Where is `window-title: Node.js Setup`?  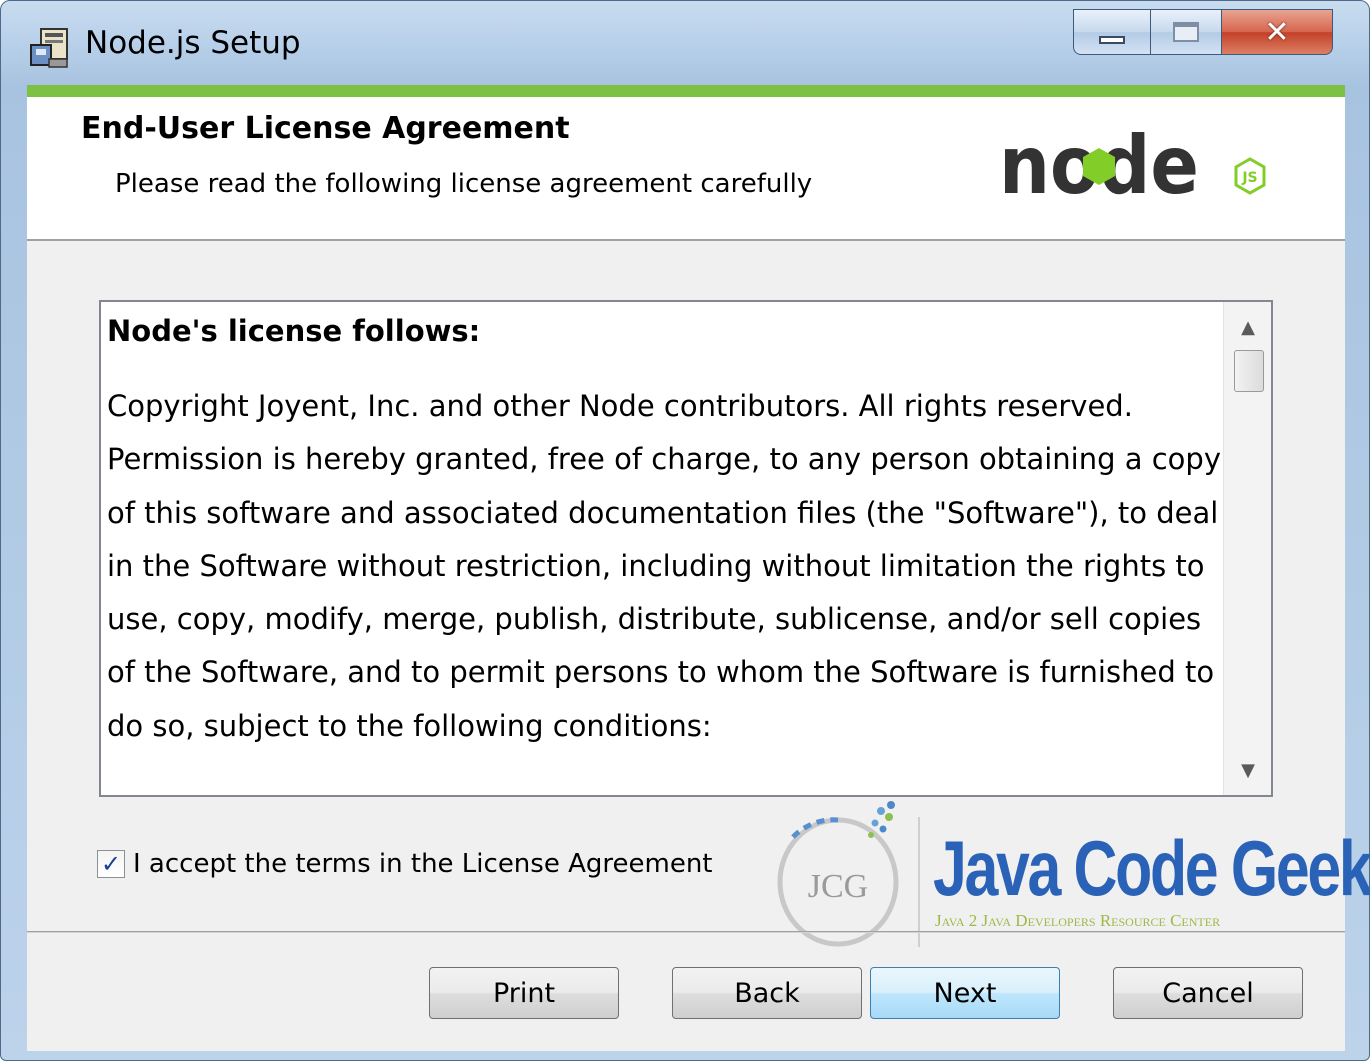 window-title: Node.js Setup is located at coordinates (193, 43).